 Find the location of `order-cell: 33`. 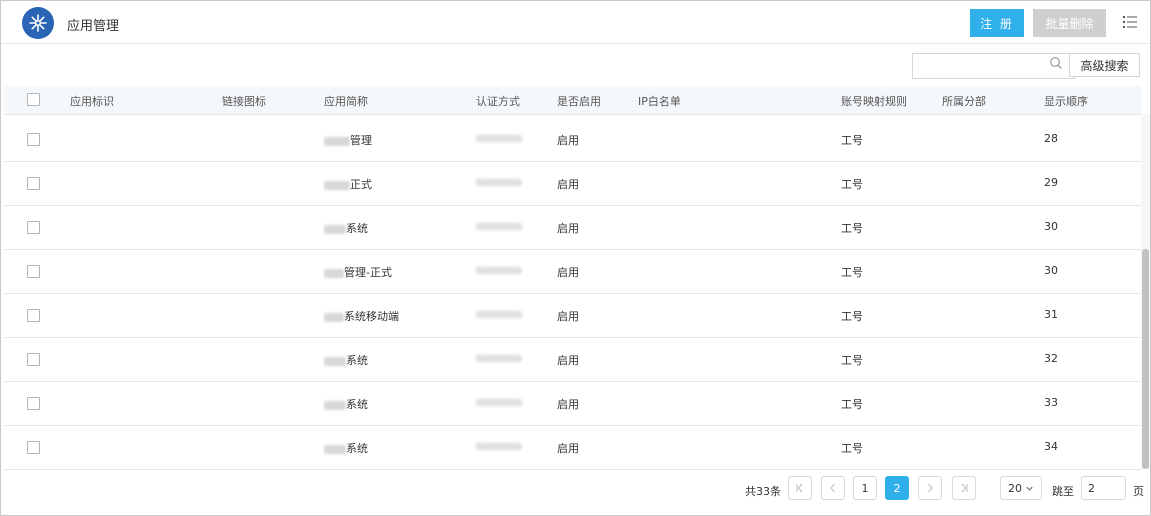

order-cell: 33 is located at coordinates (1051, 402).